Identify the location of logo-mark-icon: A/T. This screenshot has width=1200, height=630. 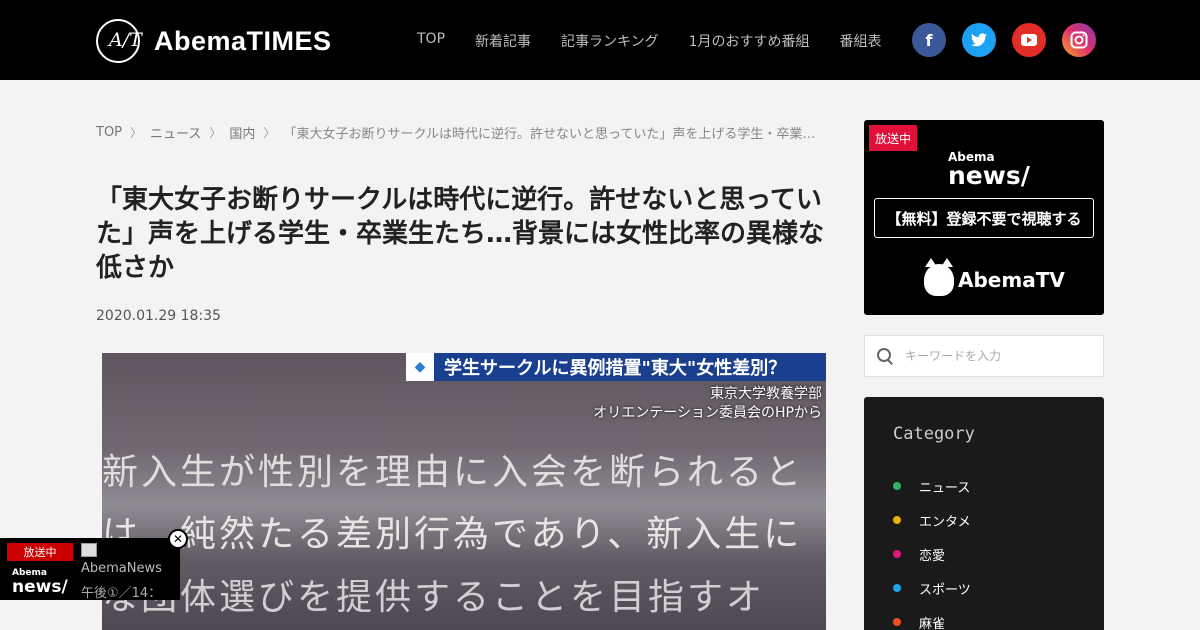
(119, 41).